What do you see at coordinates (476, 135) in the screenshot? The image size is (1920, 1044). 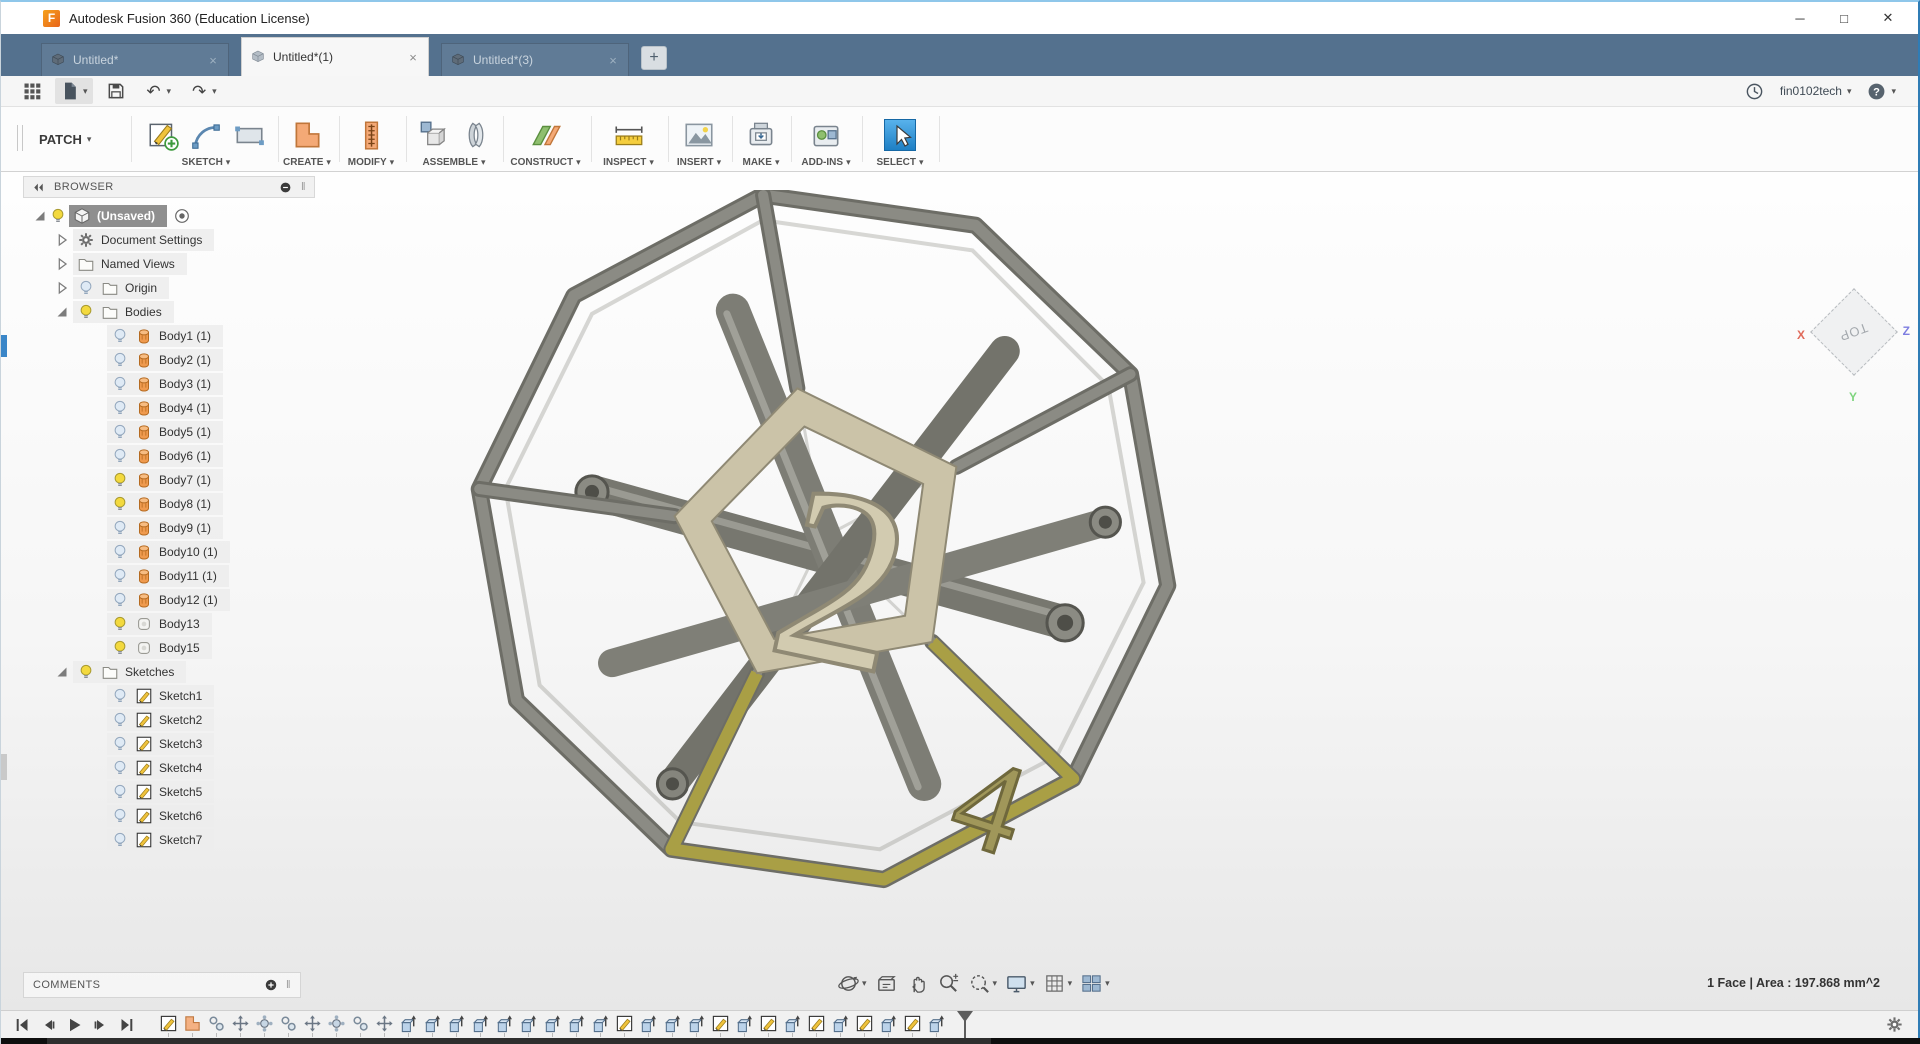 I see `joint-icon` at bounding box center [476, 135].